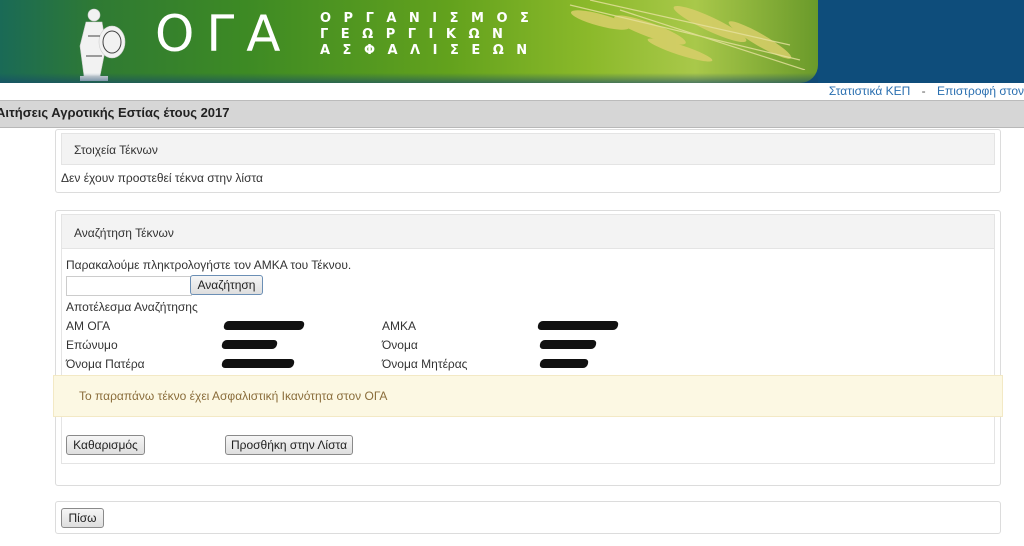  I want to click on clear-button: Καθαρισμός, so click(105, 445).